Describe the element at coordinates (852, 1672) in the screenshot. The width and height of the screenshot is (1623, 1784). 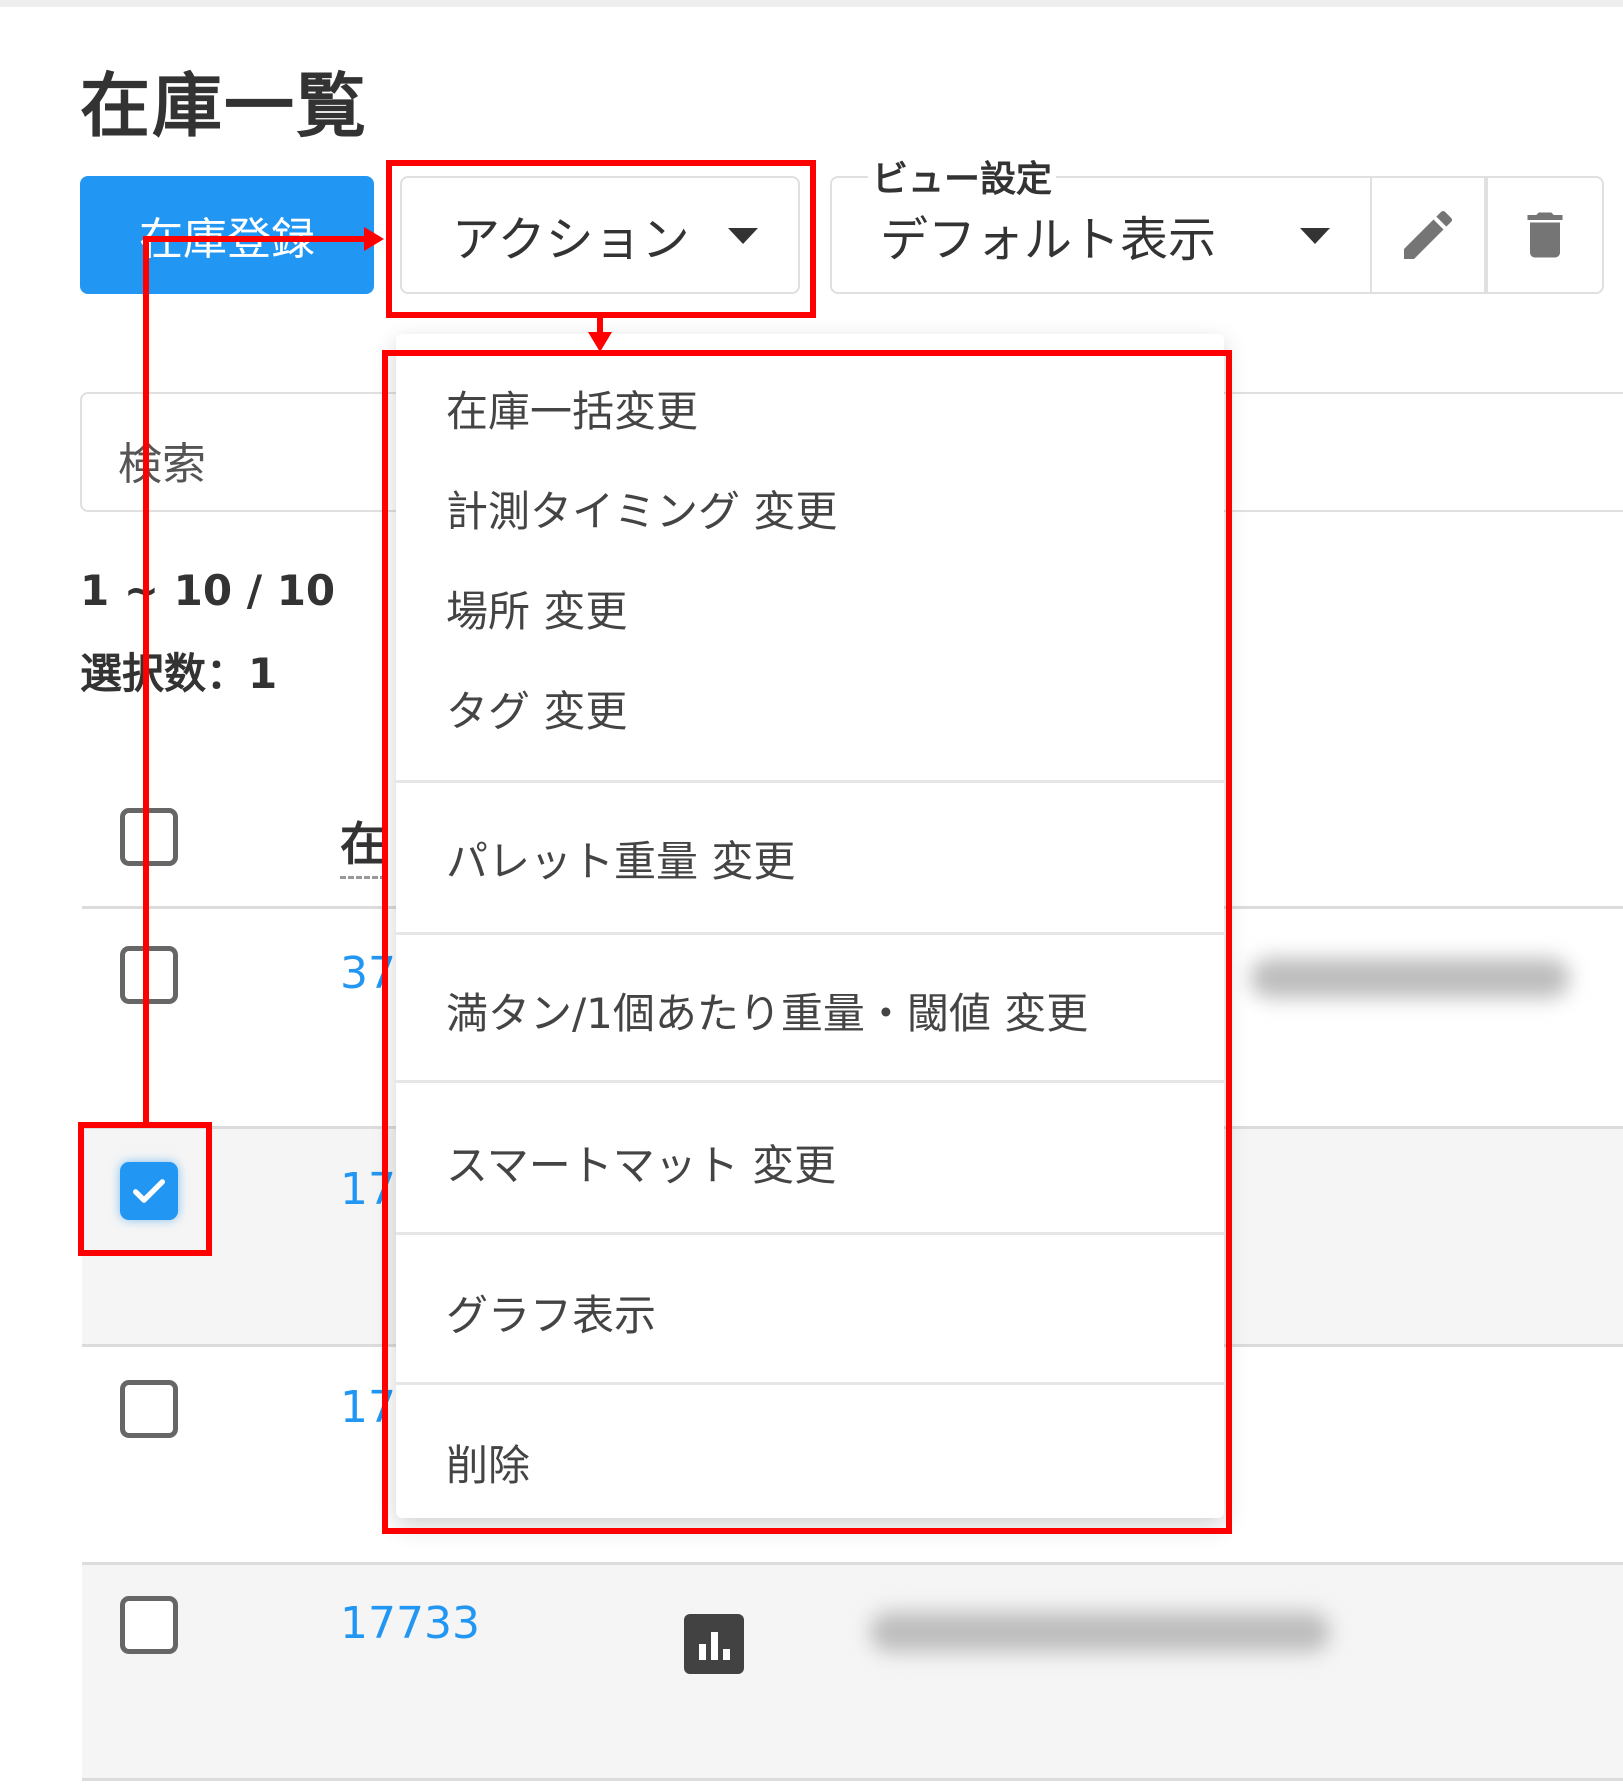
I see `row-background` at that location.